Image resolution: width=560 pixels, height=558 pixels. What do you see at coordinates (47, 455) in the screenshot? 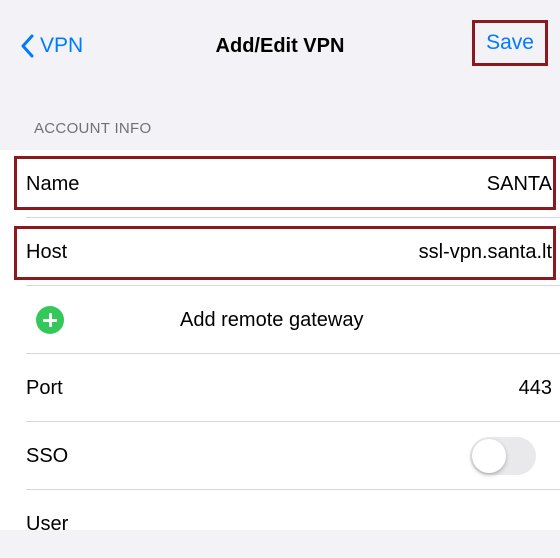
I see `sso-label: SSO` at bounding box center [47, 455].